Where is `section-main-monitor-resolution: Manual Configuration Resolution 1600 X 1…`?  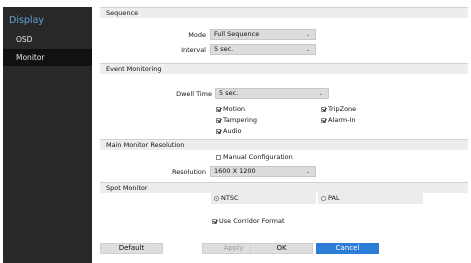
section-main-monitor-resolution: Manual Configuration Resolution 1600 X 1… is located at coordinates (284, 168).